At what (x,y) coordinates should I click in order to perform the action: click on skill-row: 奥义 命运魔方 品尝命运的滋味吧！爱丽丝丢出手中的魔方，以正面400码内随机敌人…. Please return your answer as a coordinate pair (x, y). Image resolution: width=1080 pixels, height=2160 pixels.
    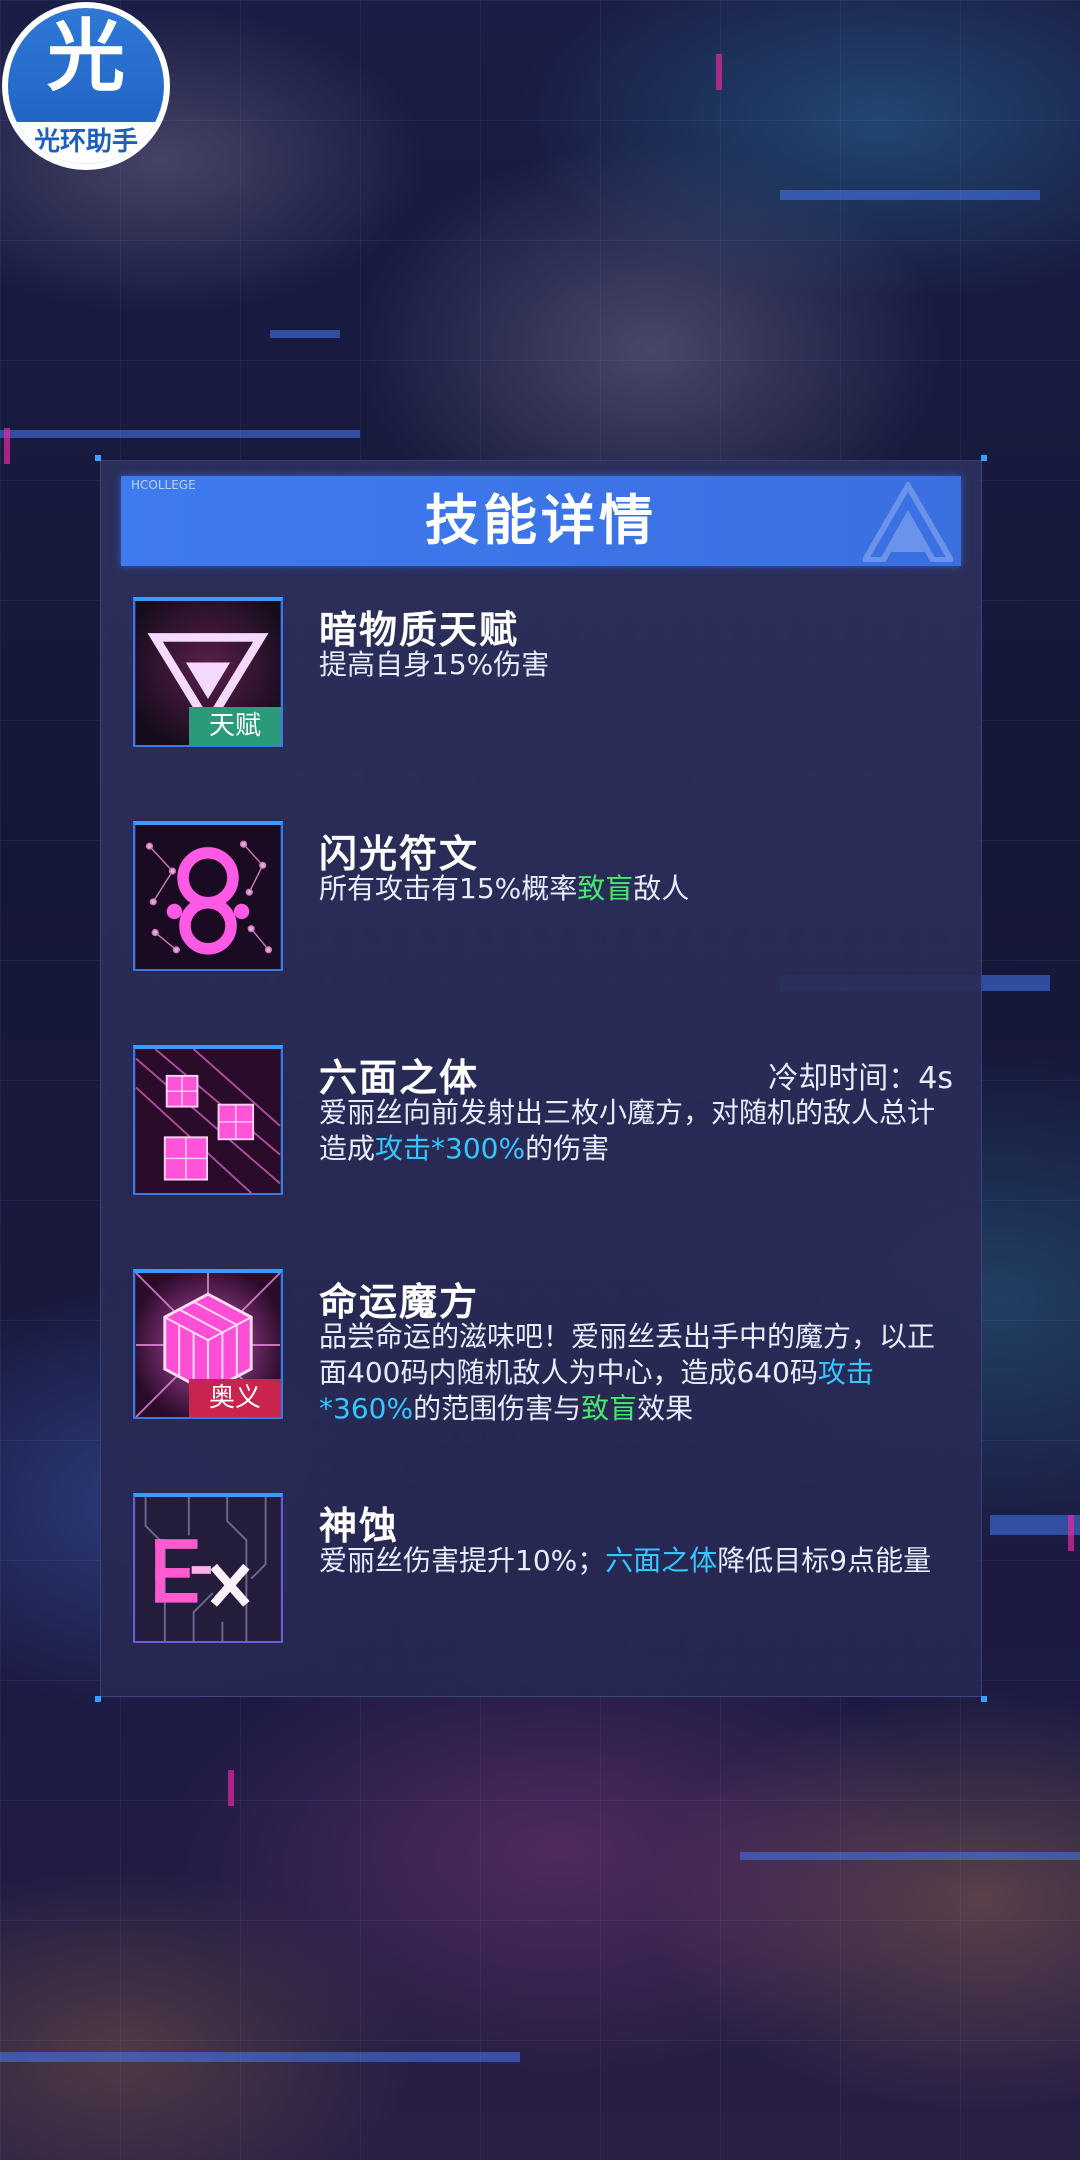
    Looking at the image, I should click on (543, 1369).